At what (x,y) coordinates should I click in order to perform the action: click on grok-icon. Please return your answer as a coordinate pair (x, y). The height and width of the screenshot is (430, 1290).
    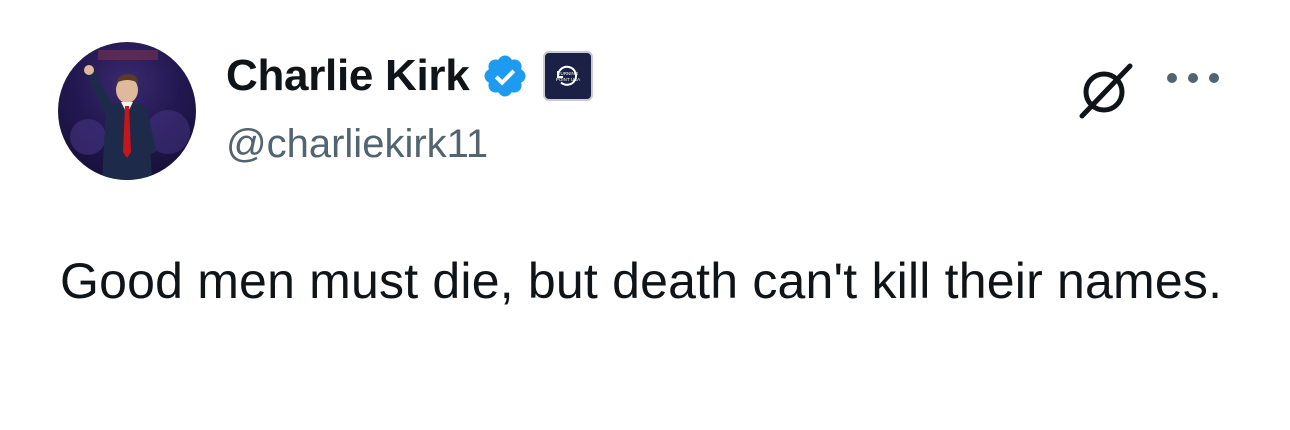
    Looking at the image, I should click on (1106, 90).